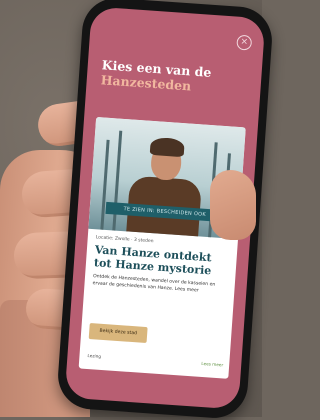  Describe the element at coordinates (176, 77) in the screenshot. I see `headline: Kies een van de Hanzesteden` at that location.